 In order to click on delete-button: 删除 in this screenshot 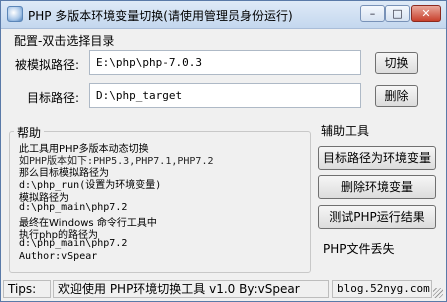, I will do `click(396, 96)`.